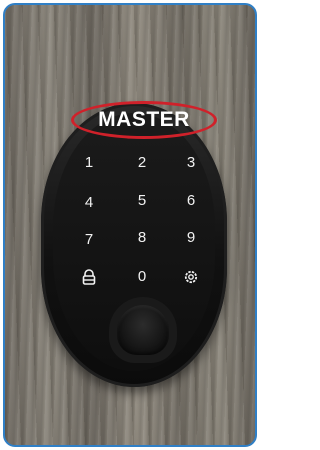  Describe the element at coordinates (191, 277) in the screenshot. I see `gear-icon` at that location.